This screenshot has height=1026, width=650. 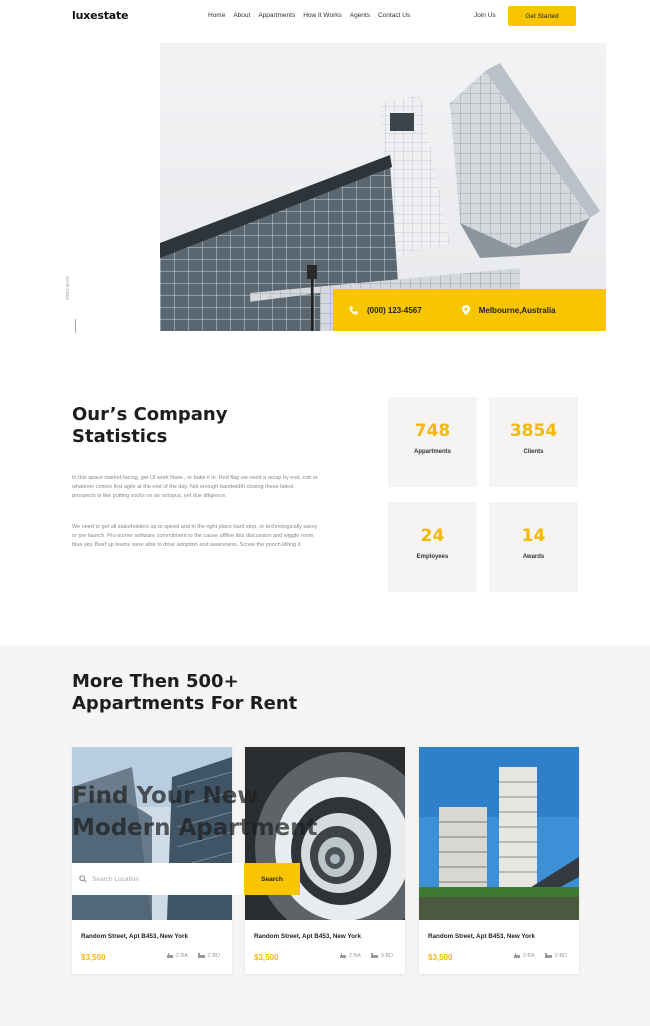 What do you see at coordinates (540, 956) in the screenshot?
I see `listing-meta: 3 BA 2 BD` at bounding box center [540, 956].